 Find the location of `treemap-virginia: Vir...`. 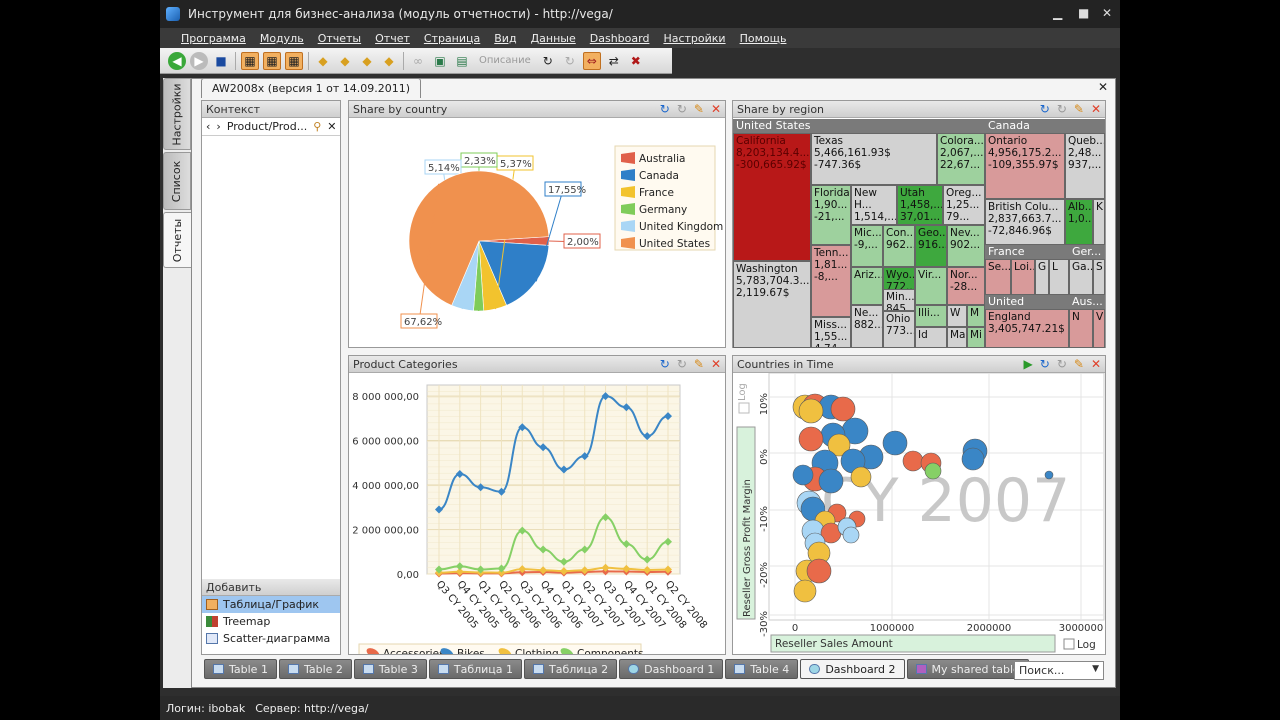

treemap-virginia: Vir... is located at coordinates (931, 286).